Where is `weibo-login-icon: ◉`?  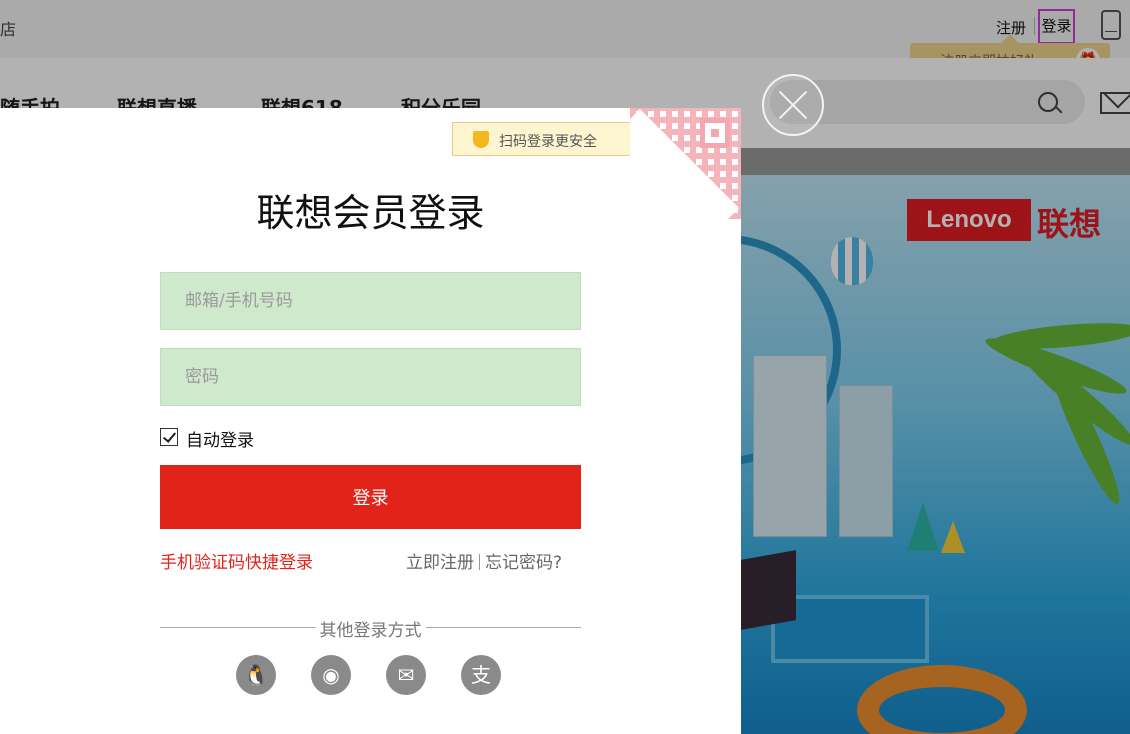 weibo-login-icon: ◉ is located at coordinates (331, 675).